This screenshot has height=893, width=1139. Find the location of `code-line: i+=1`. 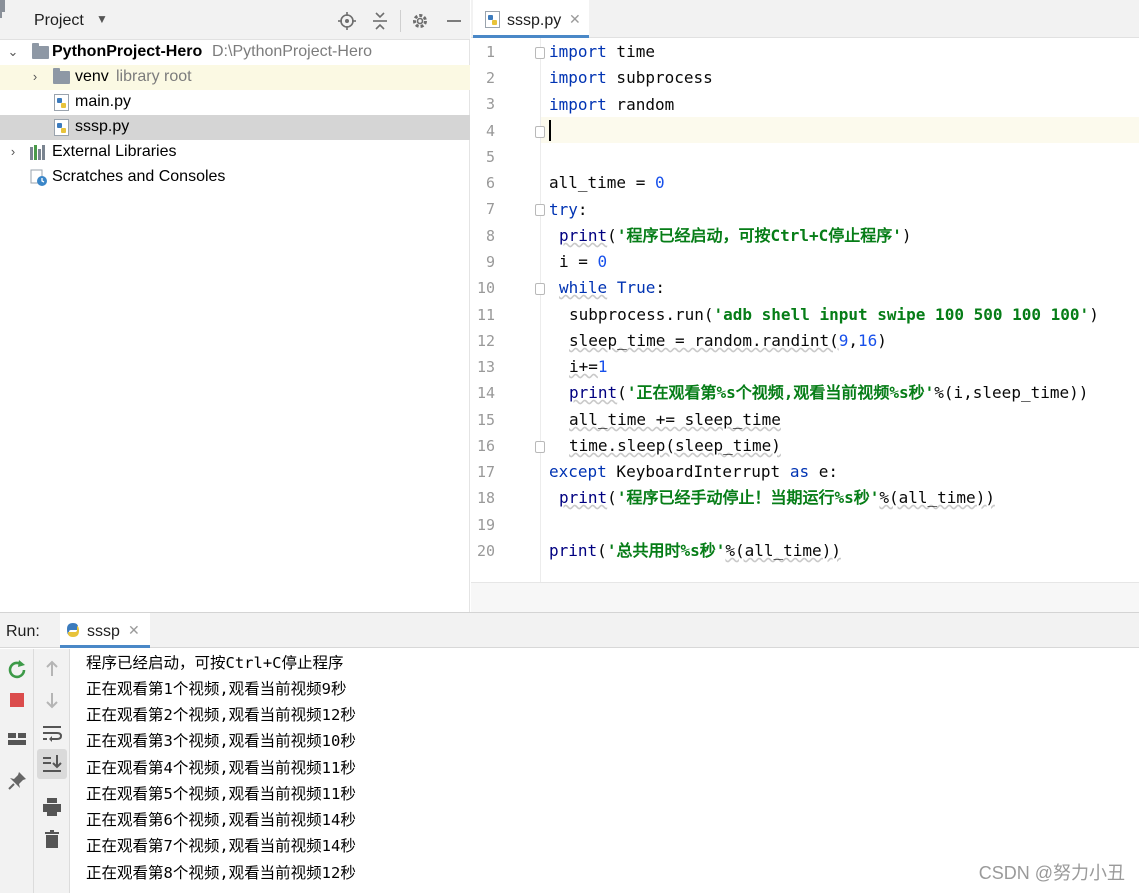

code-line: i+=1 is located at coordinates (588, 367).